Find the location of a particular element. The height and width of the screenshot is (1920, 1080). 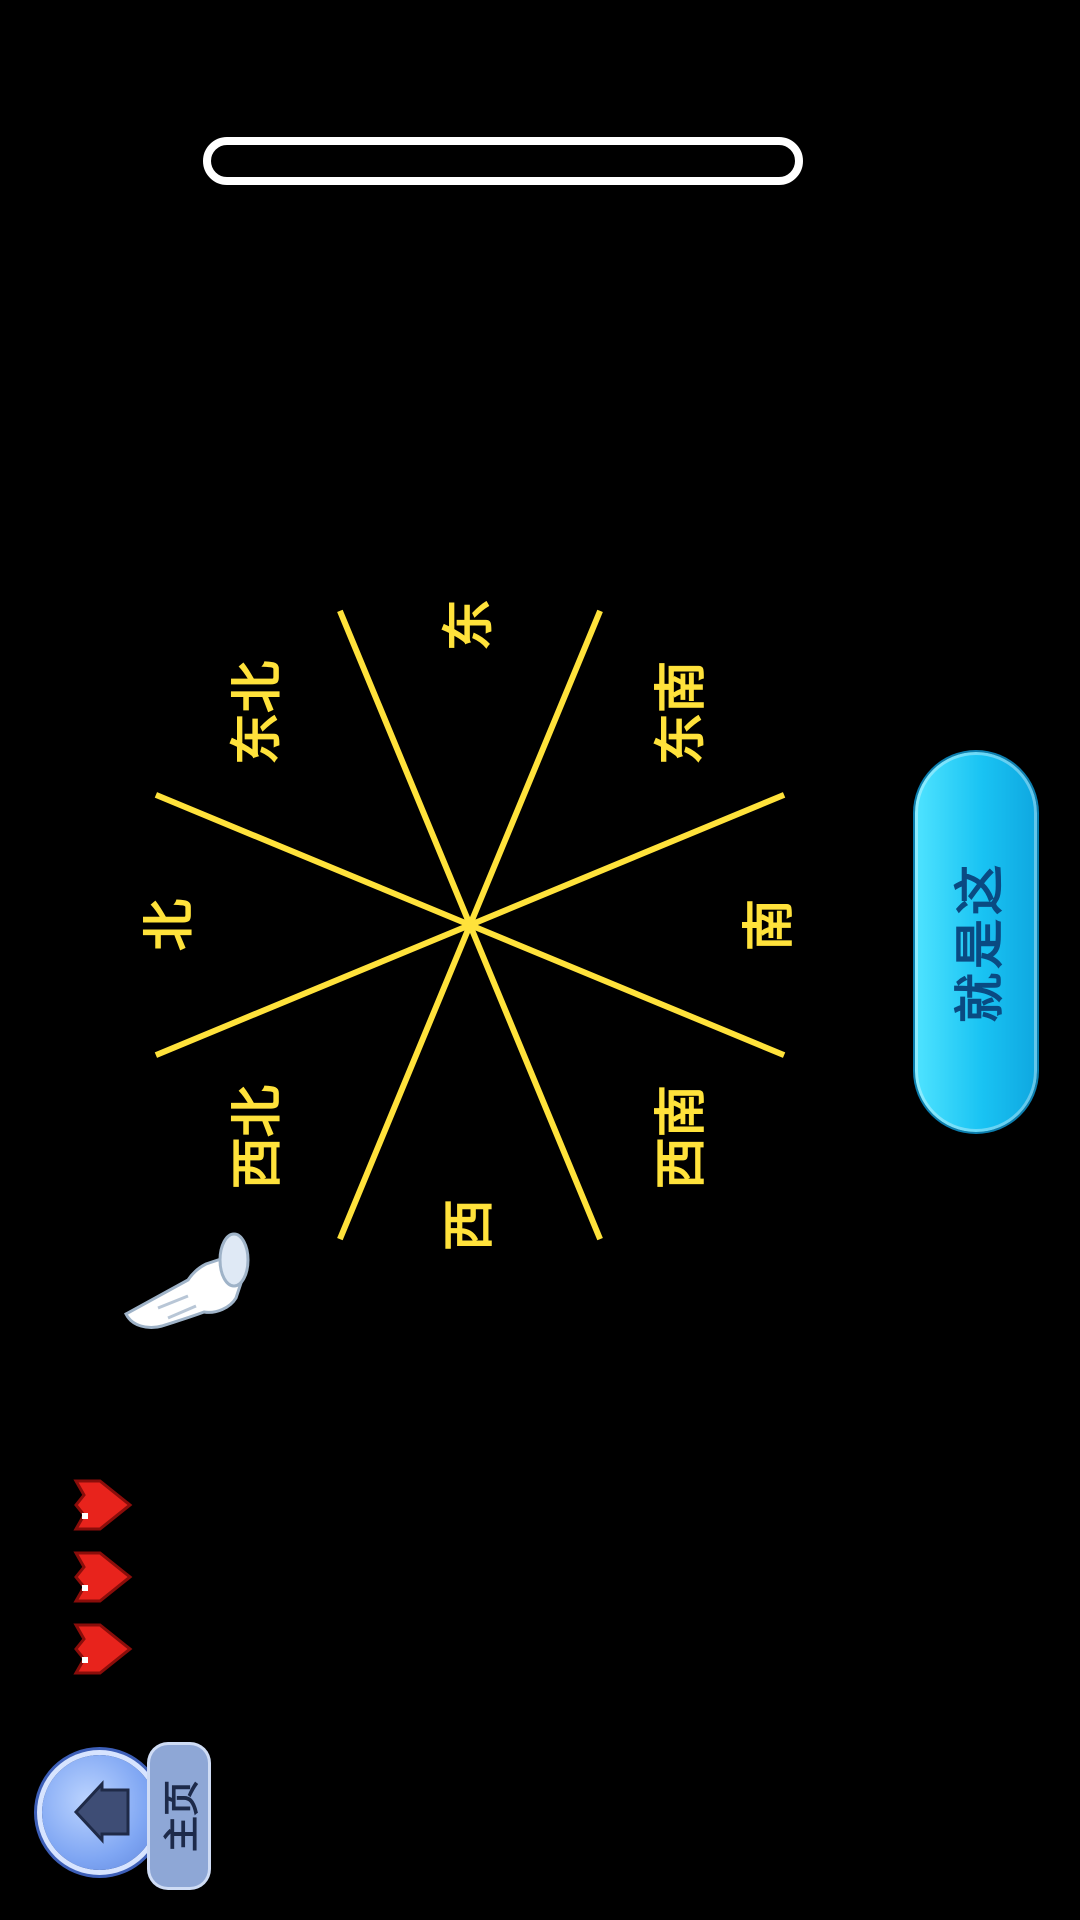

direction-label: 西 is located at coordinates (470, 1225).